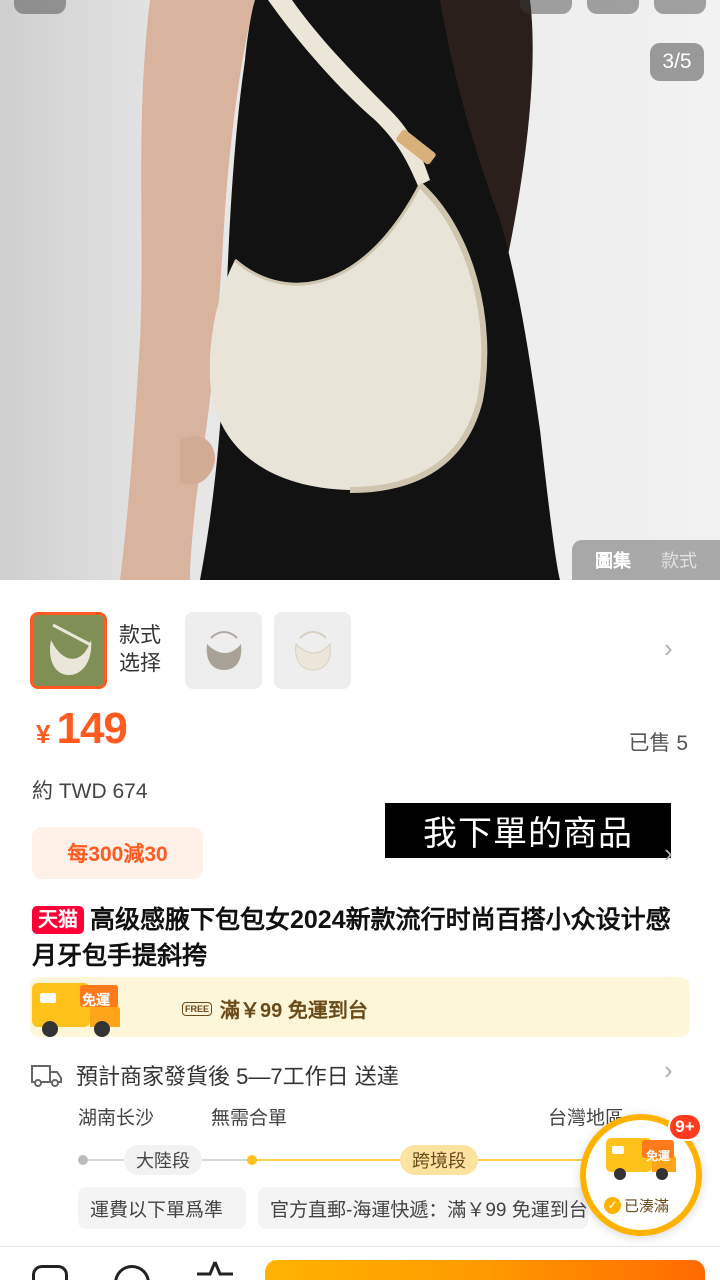 The height and width of the screenshot is (1280, 720). Describe the element at coordinates (132, 1272) in the screenshot. I see `customer-service-icon` at that location.